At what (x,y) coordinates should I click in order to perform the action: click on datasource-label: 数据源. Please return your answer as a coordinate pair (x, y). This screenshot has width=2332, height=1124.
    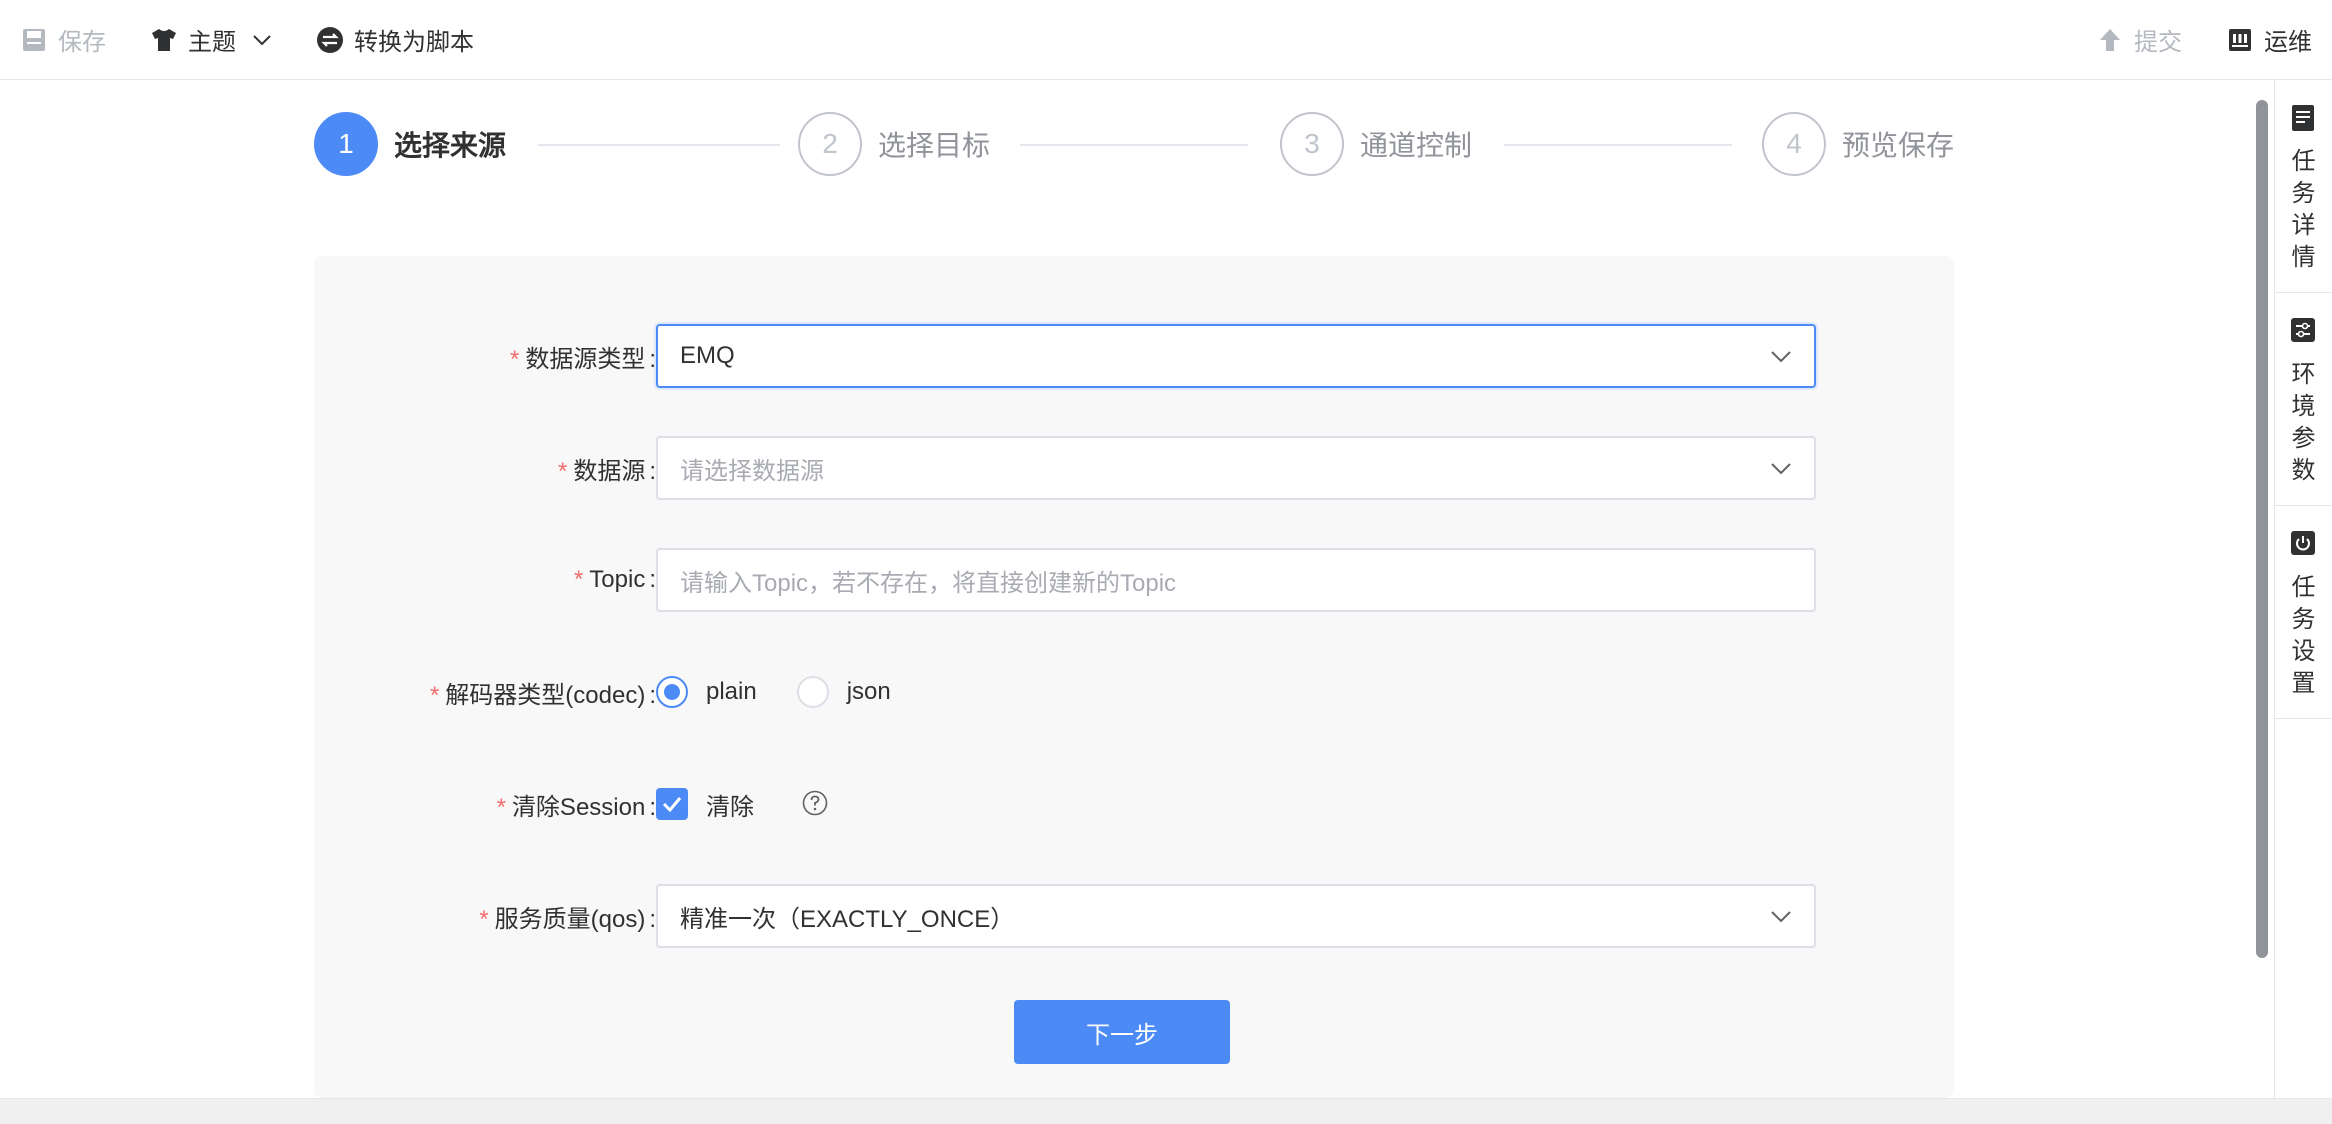
    Looking at the image, I should click on (609, 471).